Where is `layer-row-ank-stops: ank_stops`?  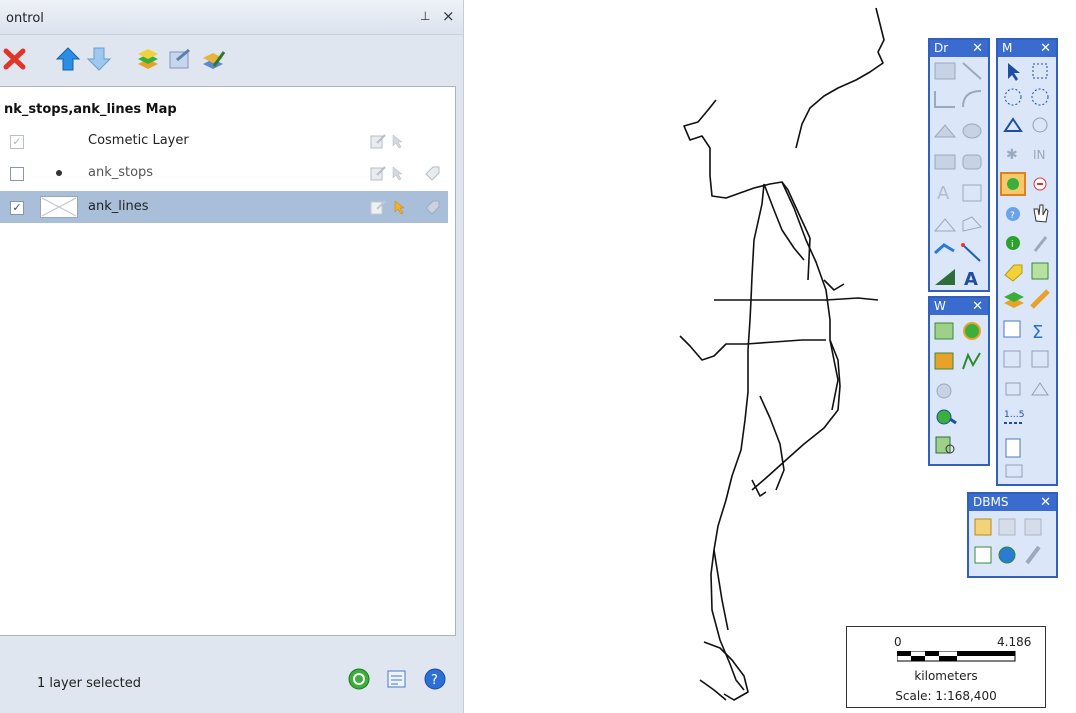 layer-row-ank-stops: ank_stops is located at coordinates (224, 173).